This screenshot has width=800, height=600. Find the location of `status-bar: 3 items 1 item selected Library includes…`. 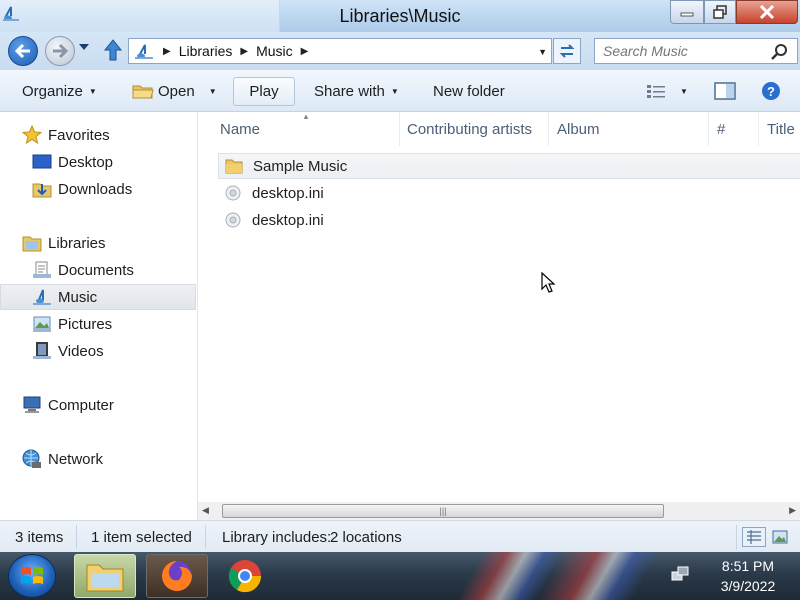

status-bar: 3 items 1 item selected Library includes… is located at coordinates (400, 536).